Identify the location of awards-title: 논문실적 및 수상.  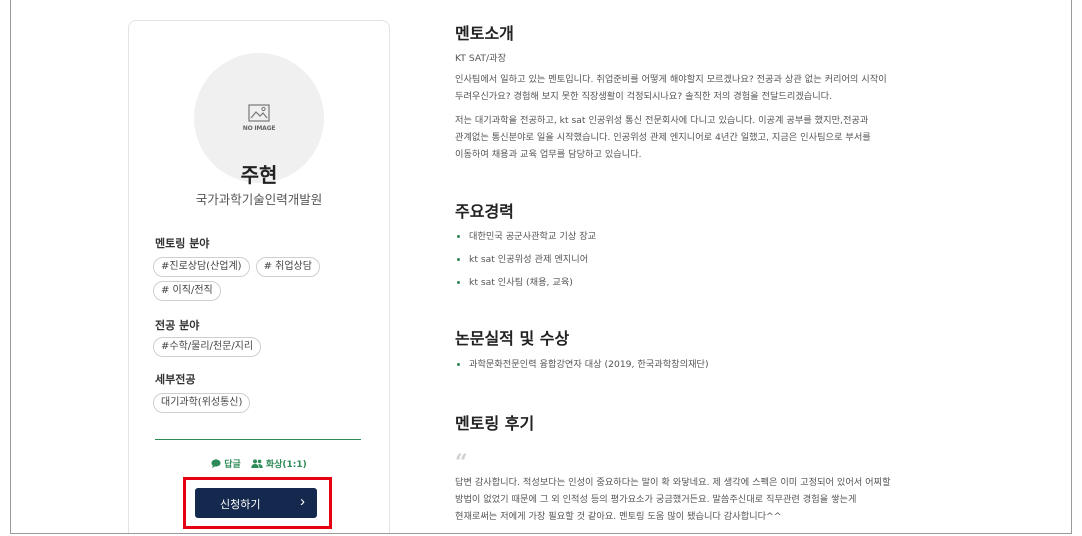
(512, 338).